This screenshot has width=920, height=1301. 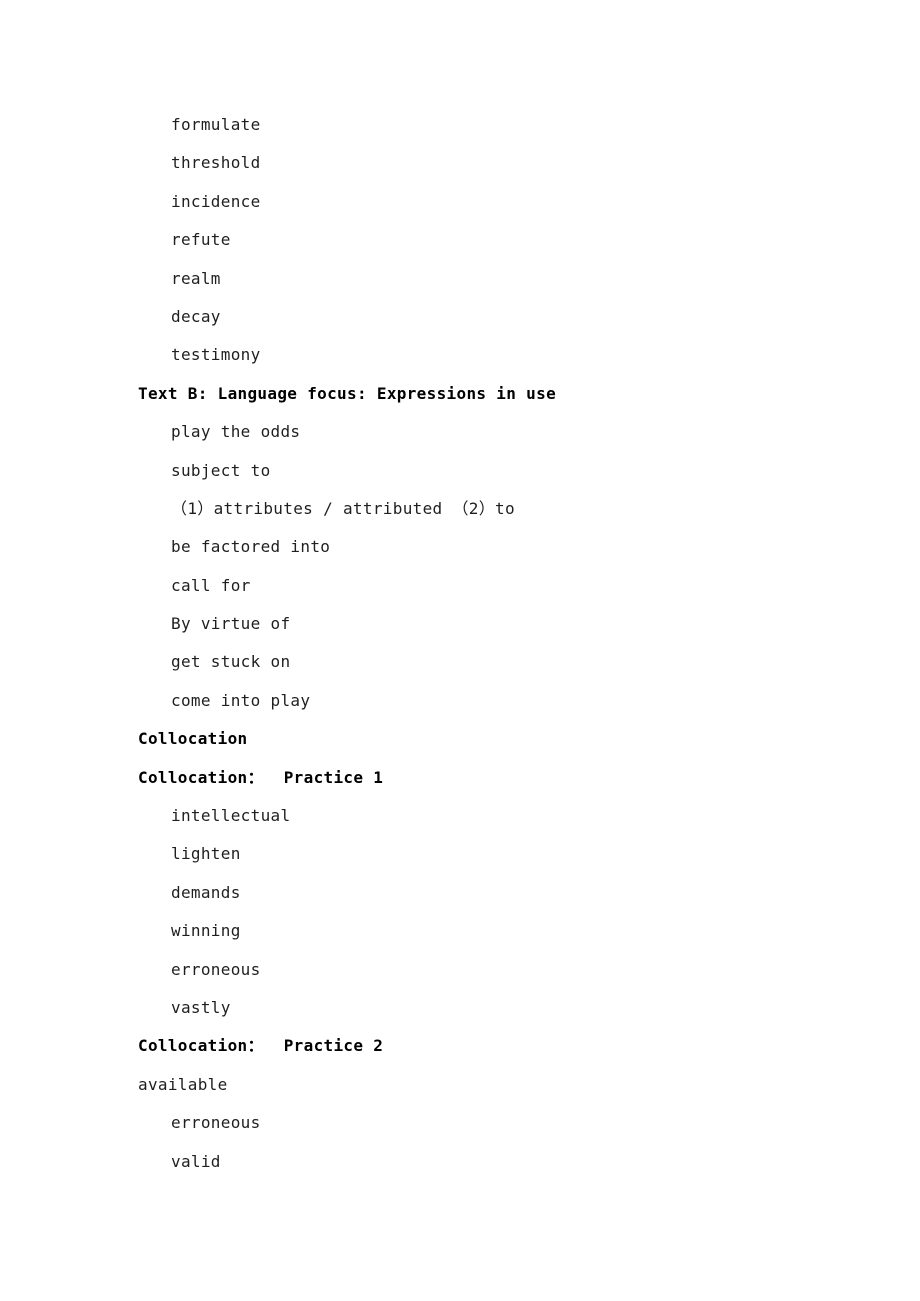 I want to click on answer-item: play the odds, so click(x=236, y=432).